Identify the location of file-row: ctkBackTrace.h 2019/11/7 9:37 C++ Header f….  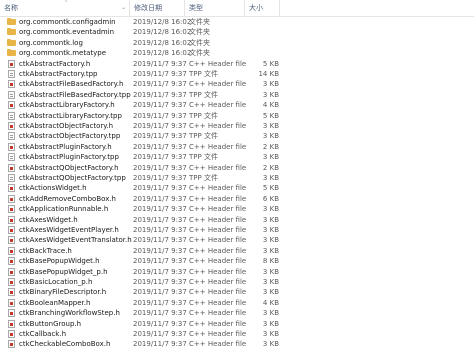
(237, 251).